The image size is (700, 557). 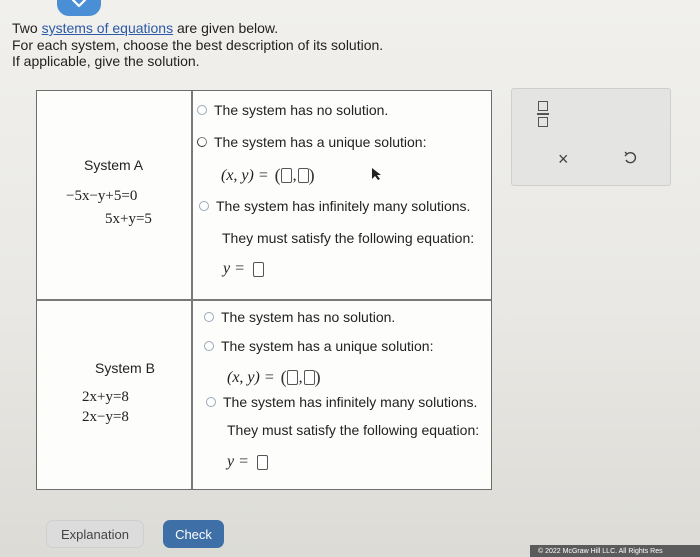 I want to click on collapse-tab, so click(x=79, y=8).